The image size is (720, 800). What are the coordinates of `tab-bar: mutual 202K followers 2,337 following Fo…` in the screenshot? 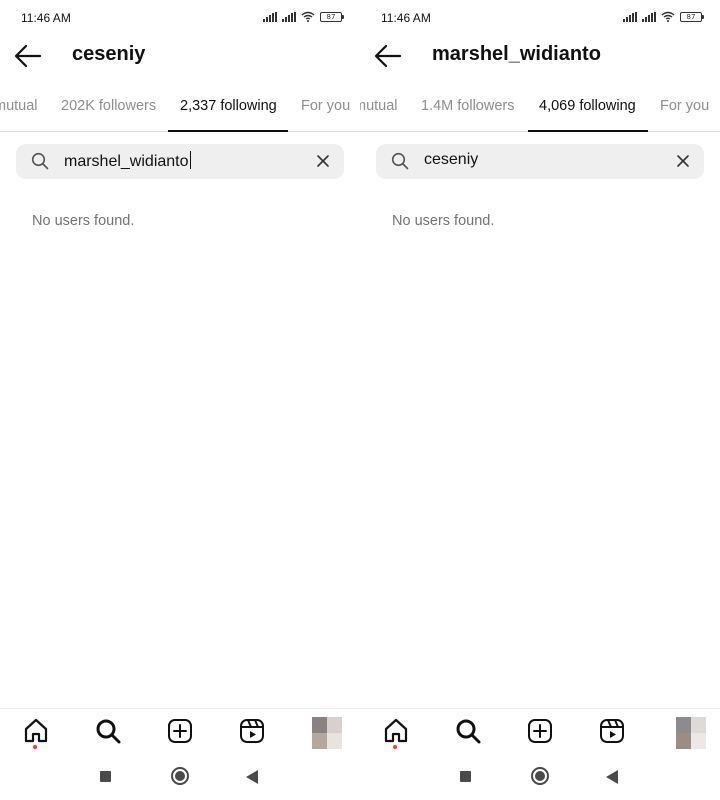 It's located at (180, 111).